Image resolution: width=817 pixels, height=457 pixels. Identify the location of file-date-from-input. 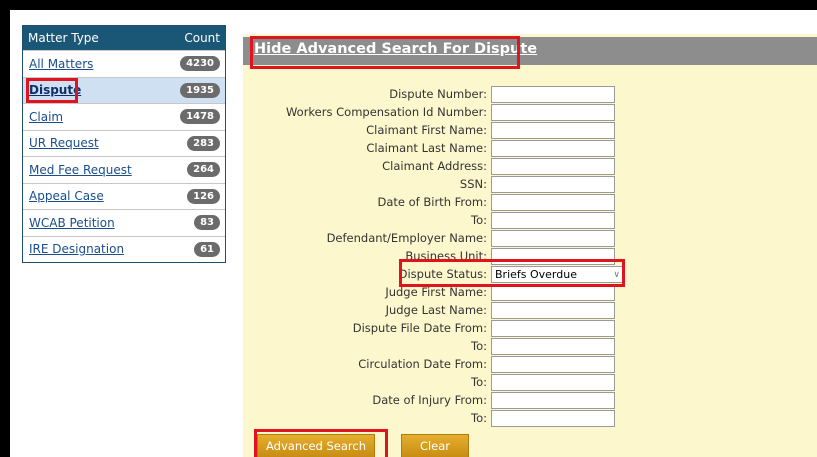
(553, 328).